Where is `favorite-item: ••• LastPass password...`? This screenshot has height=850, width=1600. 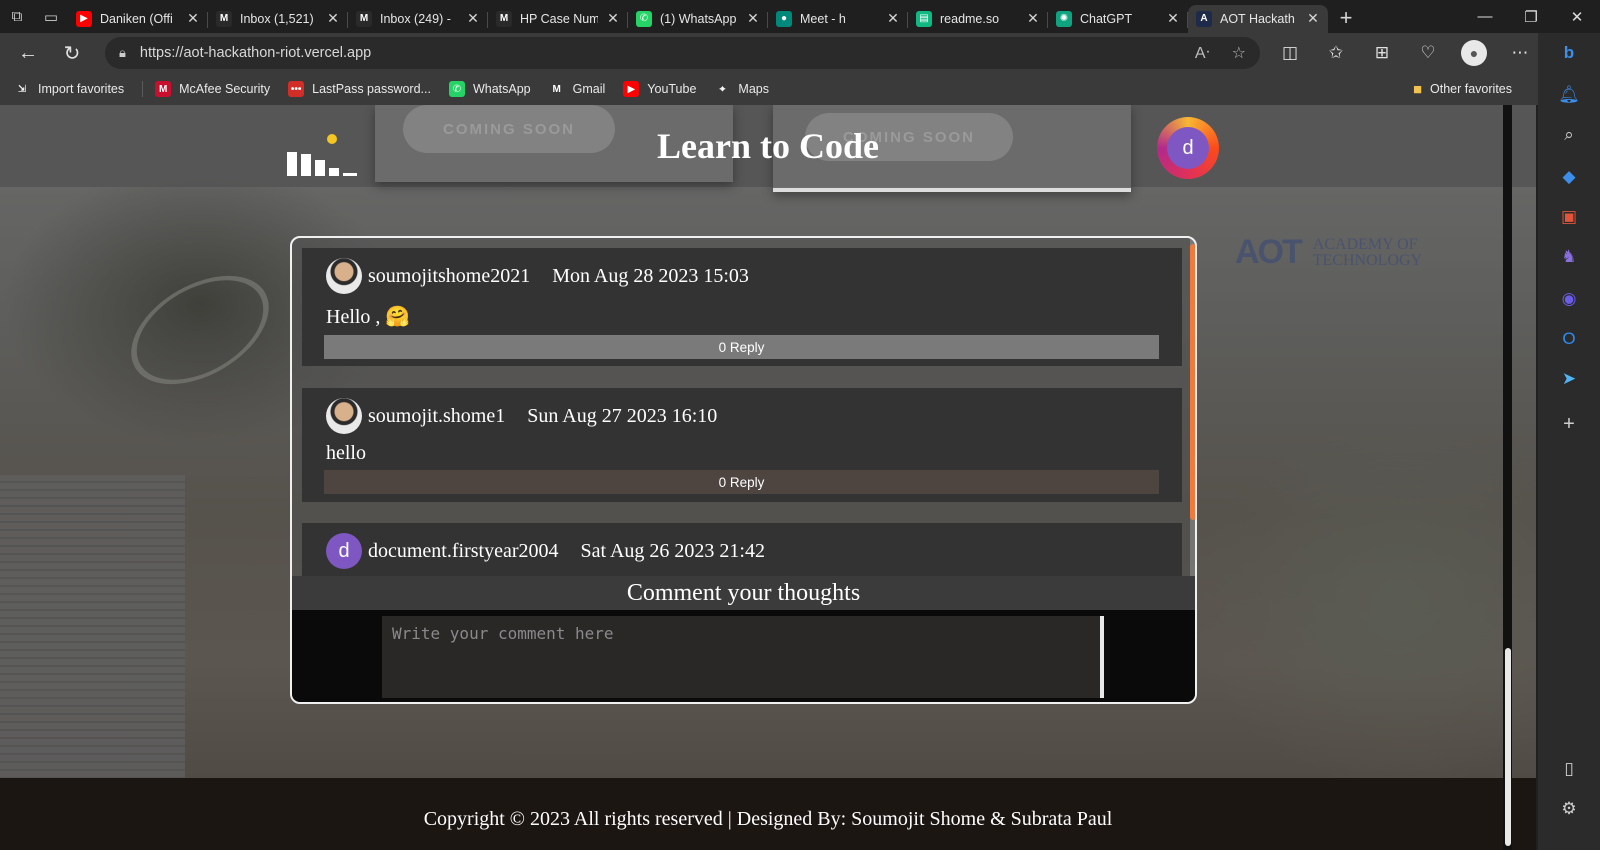
favorite-item: ••• LastPass password... is located at coordinates (359, 89).